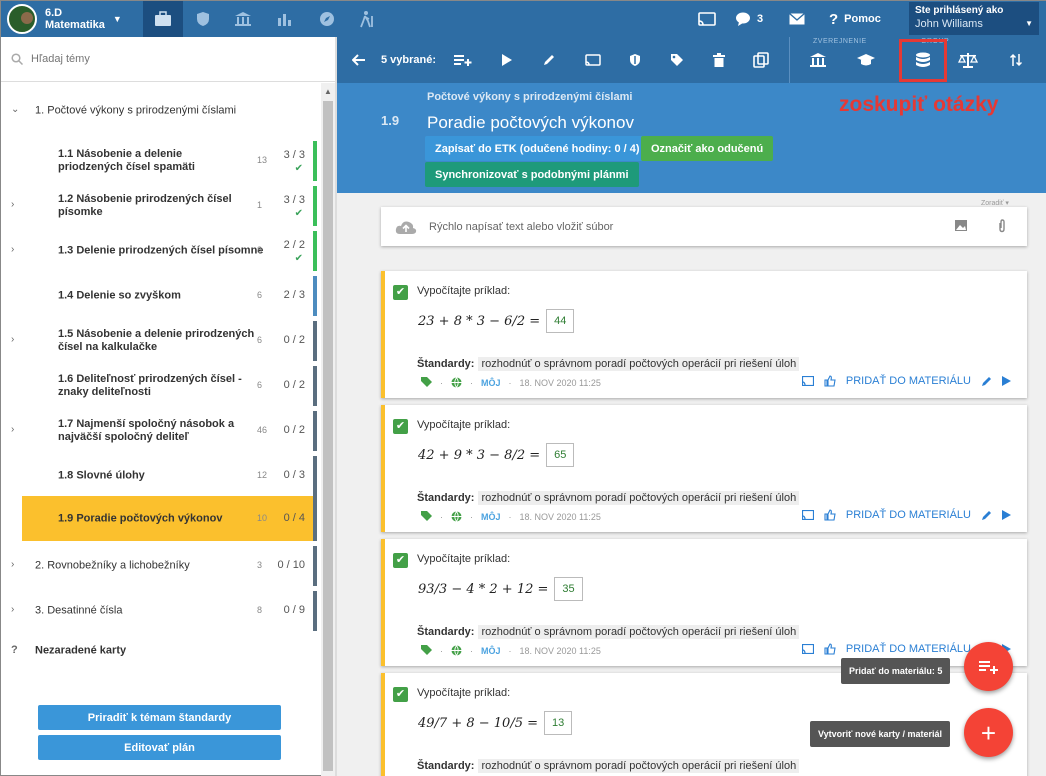 Image resolution: width=1046 pixels, height=776 pixels. Describe the element at coordinates (521, 227) in the screenshot. I see `quick-input-placeholder: Rýchlo napísať text alebo vložiť súbor` at that location.